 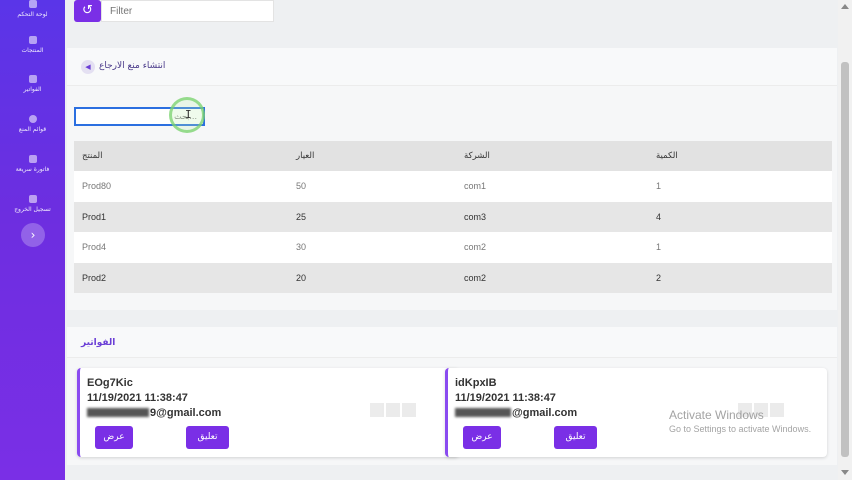 What do you see at coordinates (845, 259) in the screenshot?
I see `scrollbar-thumb` at bounding box center [845, 259].